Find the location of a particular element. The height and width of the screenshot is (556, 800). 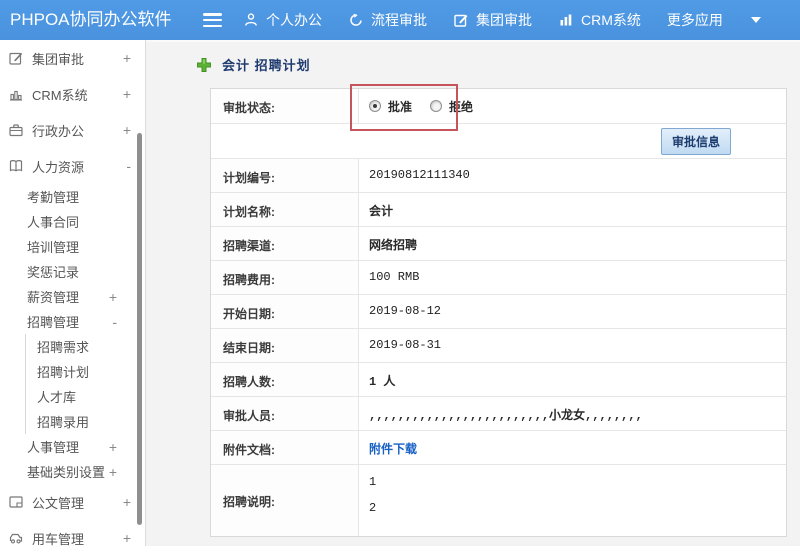

app-logo: PHPOA协同办公软件 is located at coordinates (91, 19).